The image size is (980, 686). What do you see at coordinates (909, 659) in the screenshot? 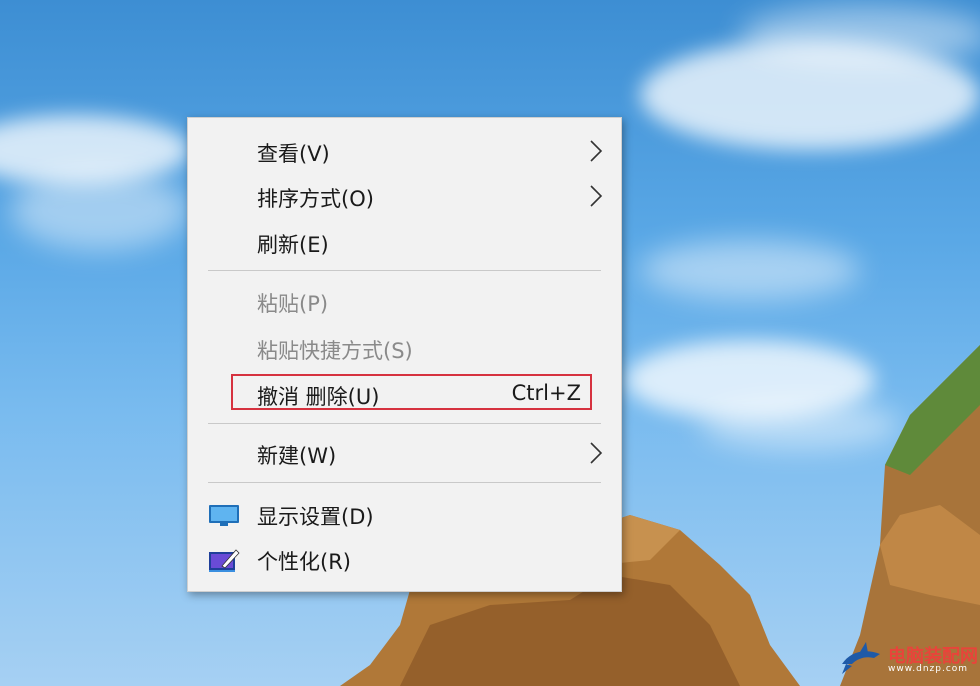
I see `watermark-logo: 电脑装配网 www.dnzp.com` at bounding box center [909, 659].